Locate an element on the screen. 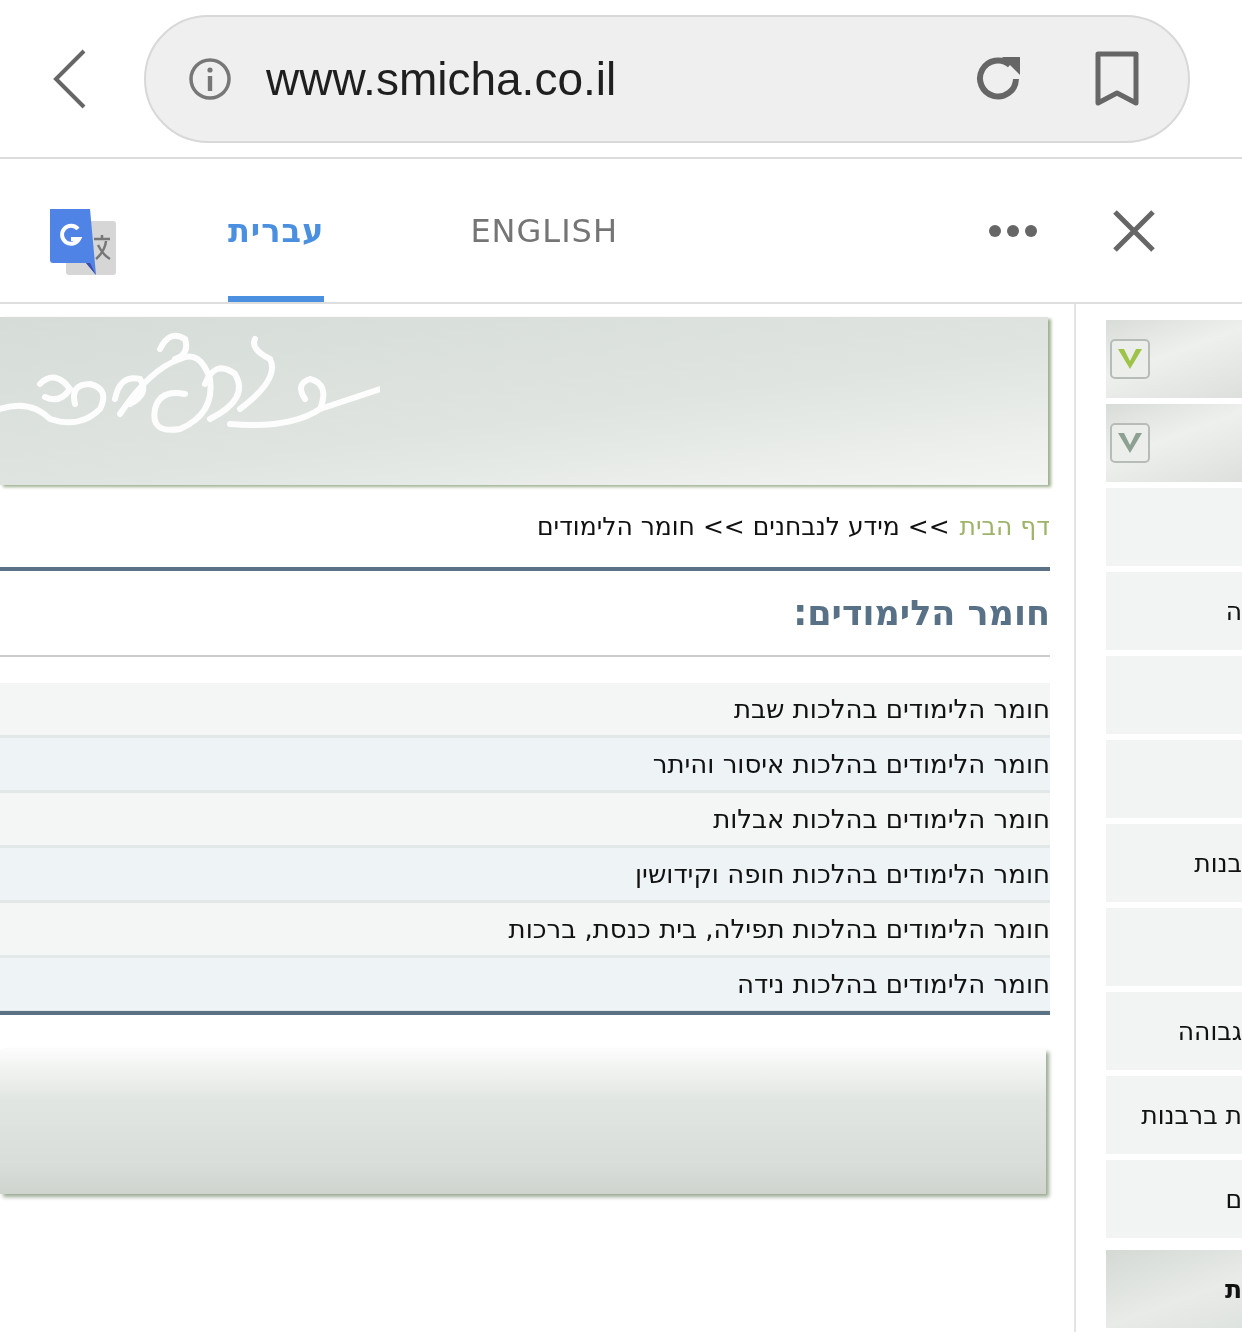  bookmark-icon is located at coordinates (1117, 78).